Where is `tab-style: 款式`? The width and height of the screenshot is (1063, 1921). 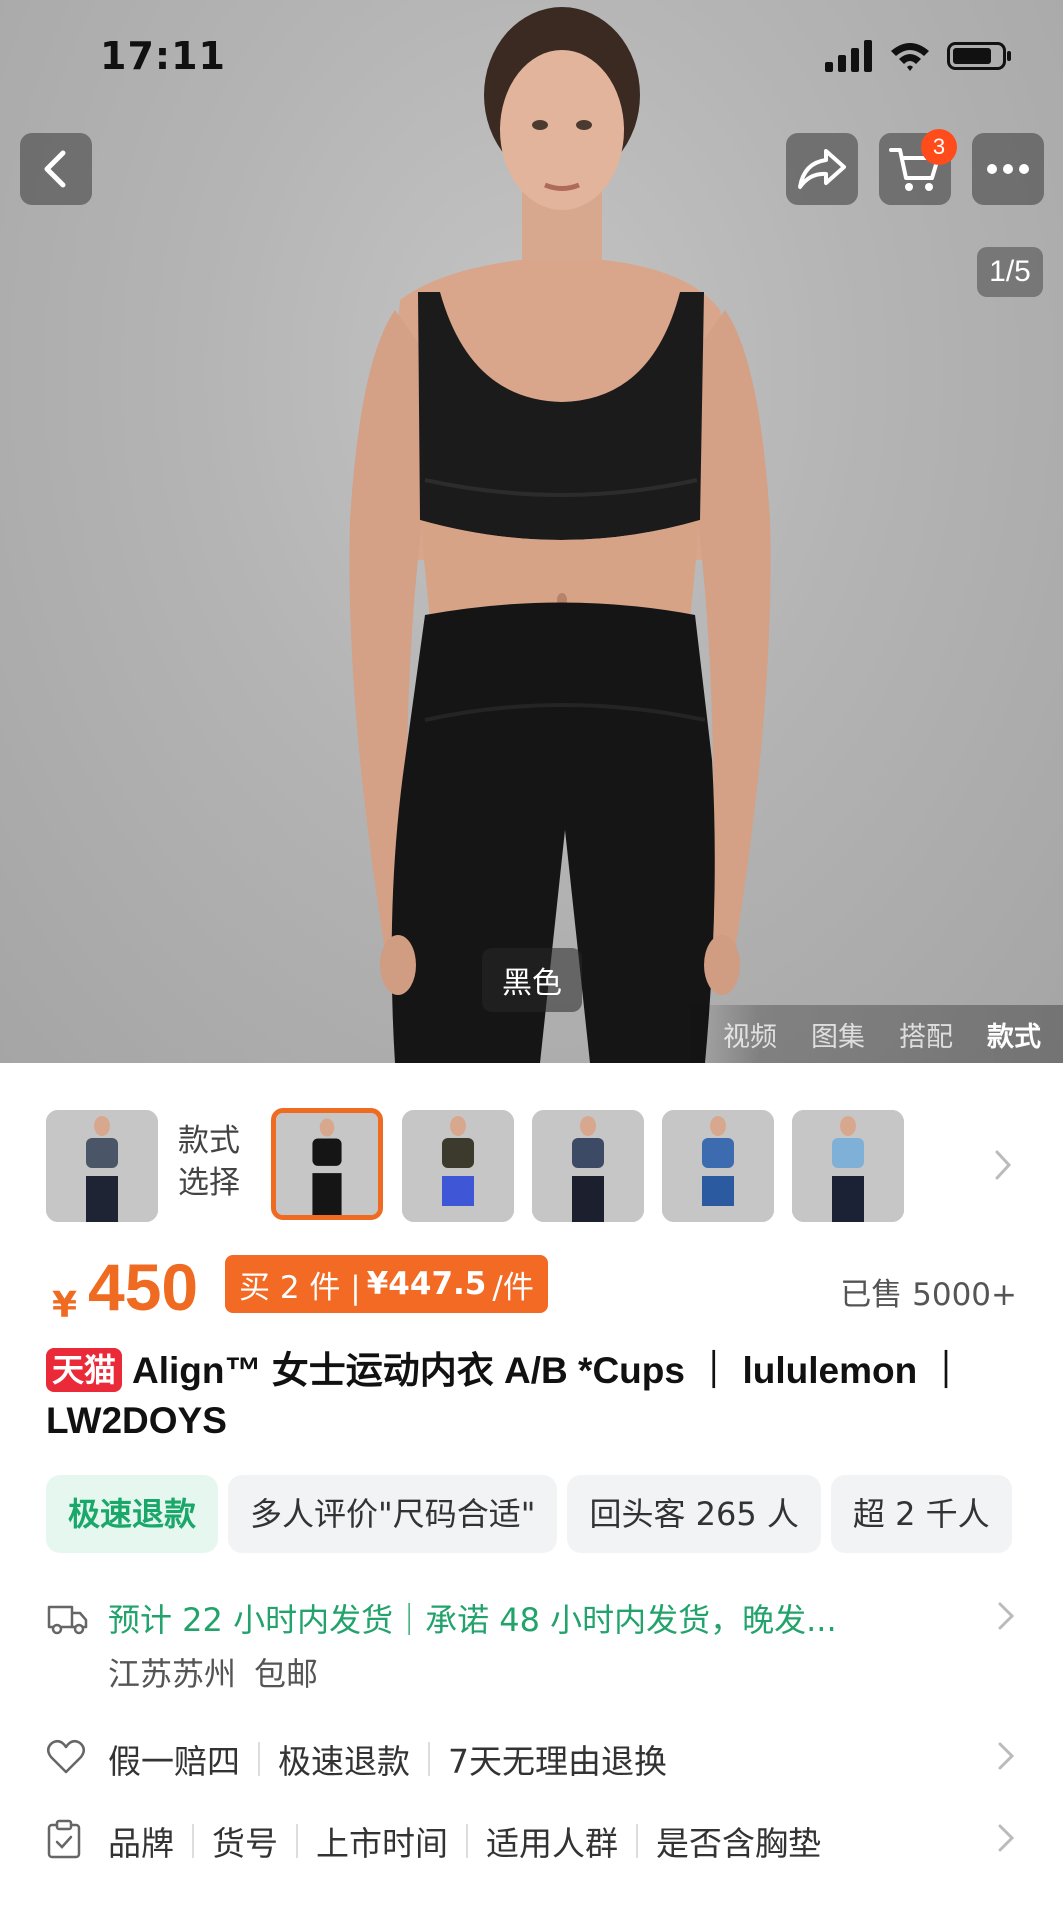
tab-style: 款式 is located at coordinates (1014, 1034).